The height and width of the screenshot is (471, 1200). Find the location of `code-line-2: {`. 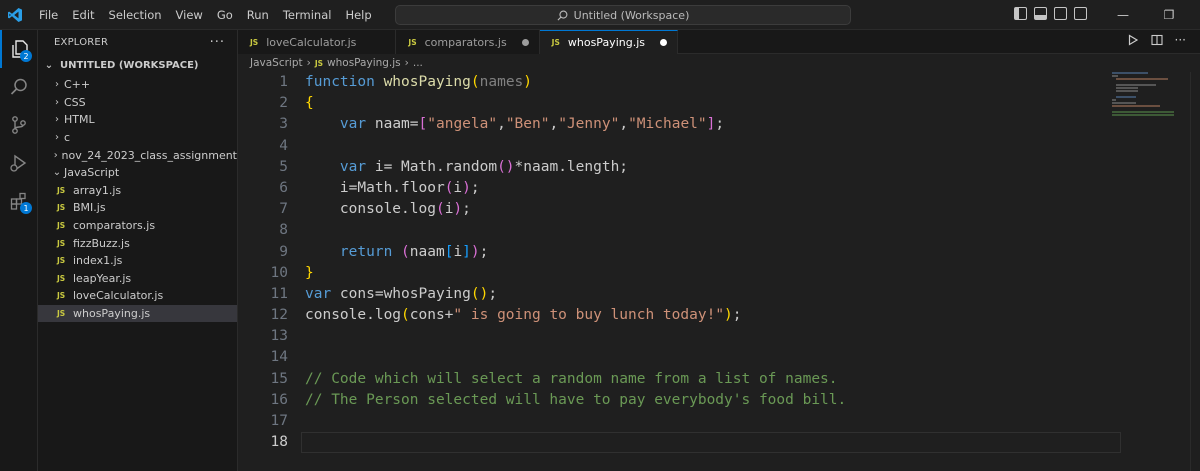

code-line-2: { is located at coordinates (715, 103).